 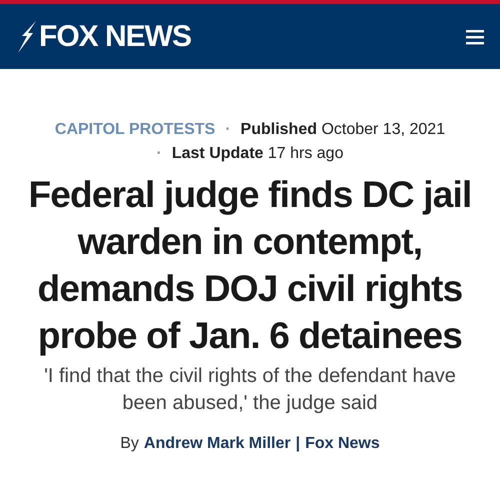 What do you see at coordinates (343, 130) in the screenshot?
I see `published-date: Published October 13, 2021` at bounding box center [343, 130].